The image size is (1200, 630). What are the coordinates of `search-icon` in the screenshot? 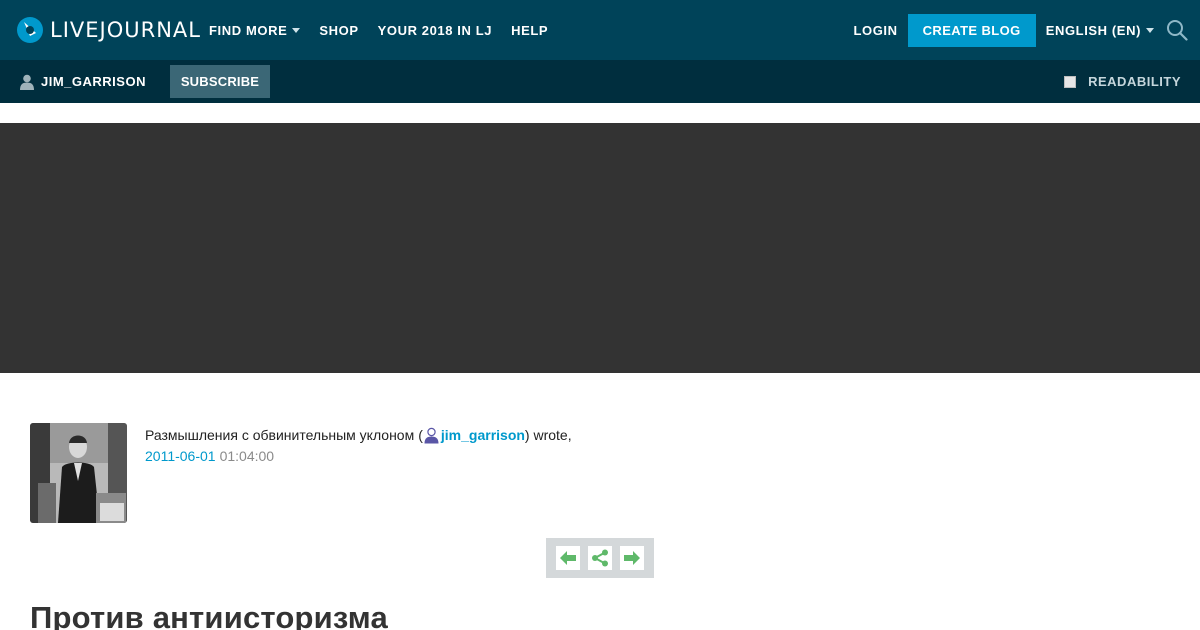 It's located at (1177, 30).